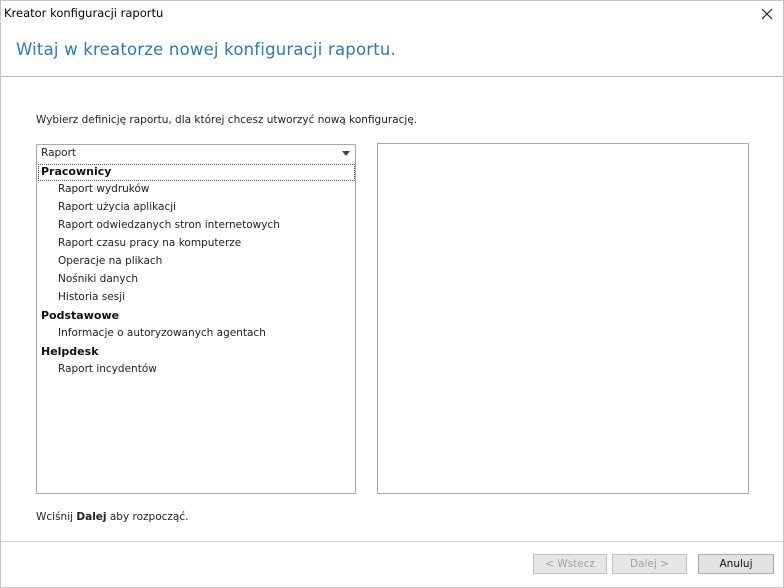 Image resolution: width=784 pixels, height=588 pixels. I want to click on list-item: Informacje o autoryzowanych agentach, so click(196, 334).